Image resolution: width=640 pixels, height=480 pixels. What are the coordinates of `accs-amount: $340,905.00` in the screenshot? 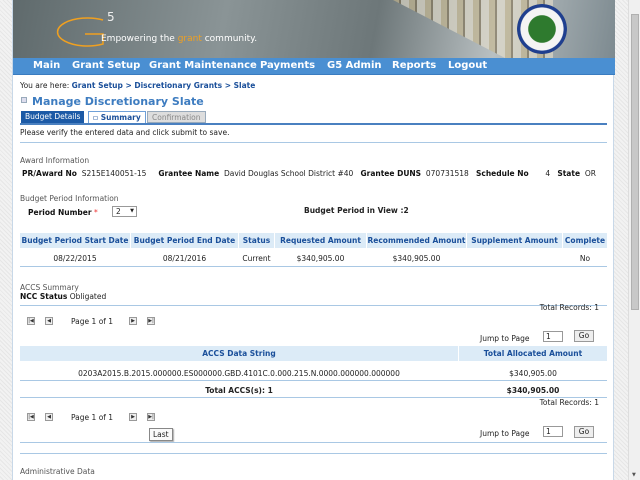 It's located at (533, 373).